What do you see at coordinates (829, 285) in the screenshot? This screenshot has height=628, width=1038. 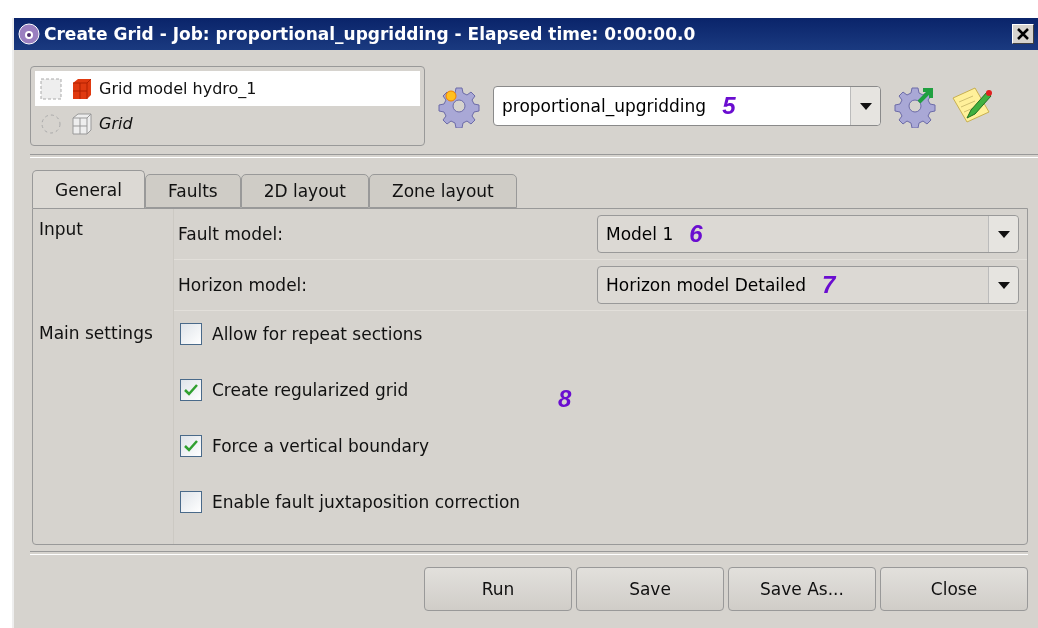 I see `callout-number: 7` at bounding box center [829, 285].